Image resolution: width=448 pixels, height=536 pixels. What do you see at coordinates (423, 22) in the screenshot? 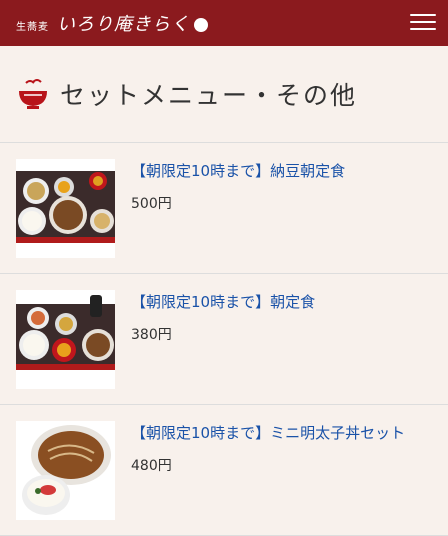
I see `hamburger-menu-icon` at bounding box center [423, 22].